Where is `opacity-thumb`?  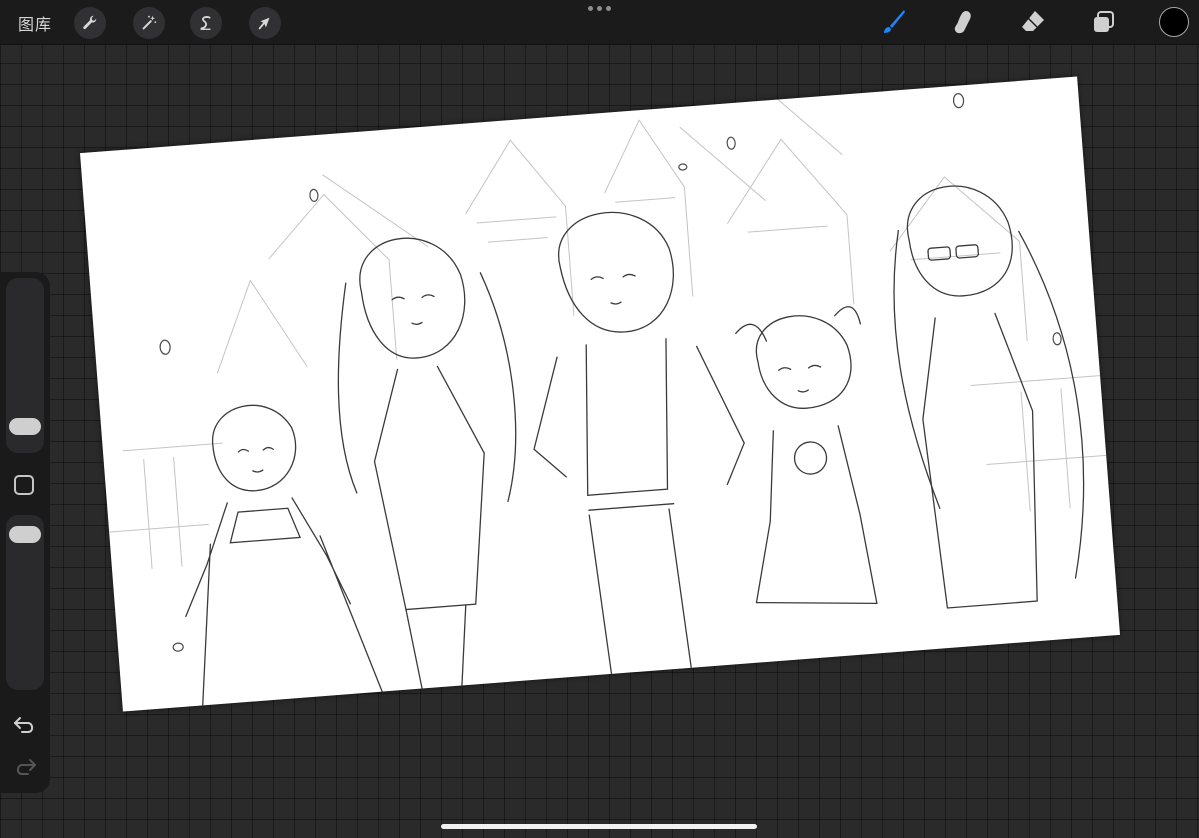 opacity-thumb is located at coordinates (25, 534).